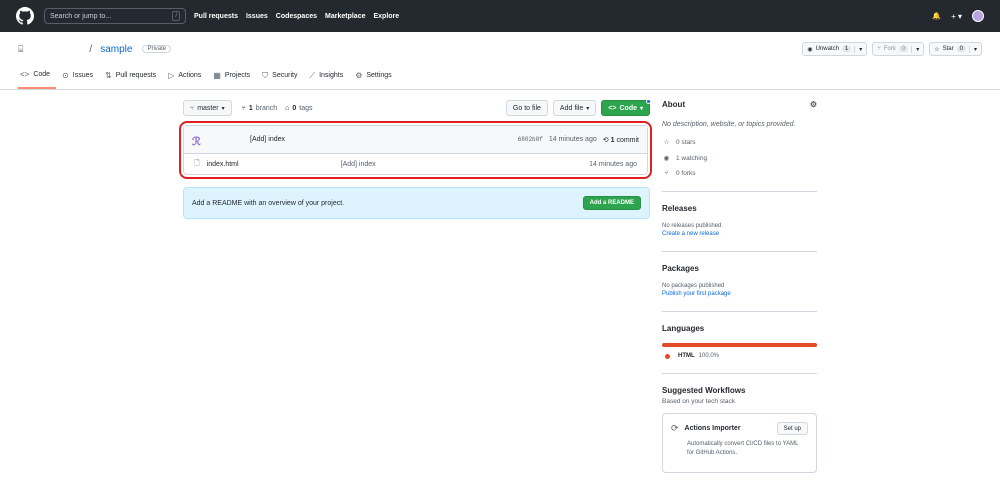  Describe the element at coordinates (712, 453) in the screenshot. I see `workflow-description-line: for GitHub Actions.` at that location.